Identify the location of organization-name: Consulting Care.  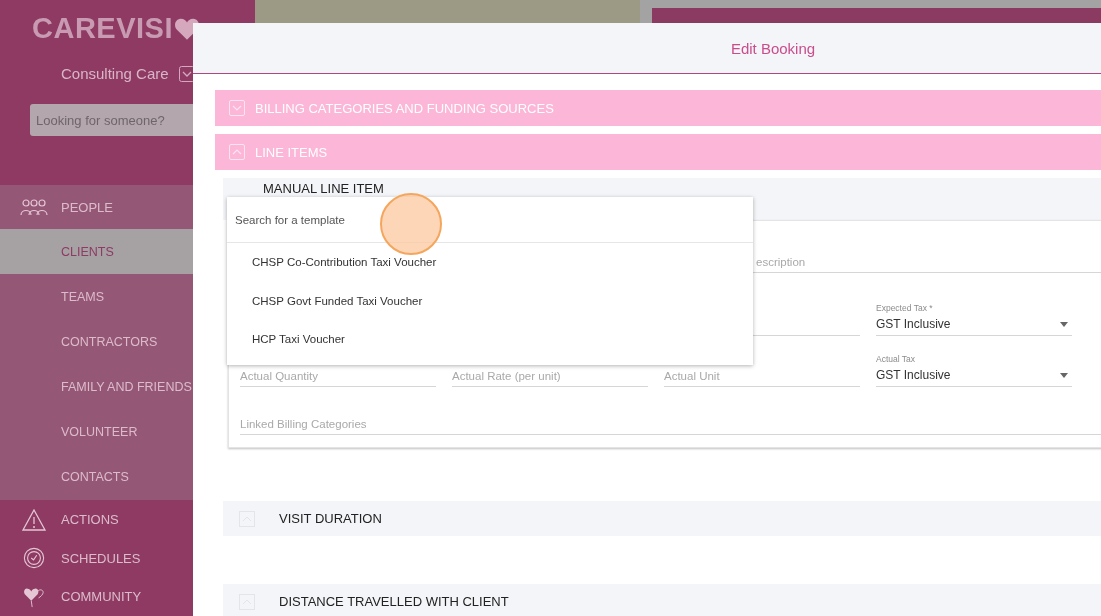
(115, 73).